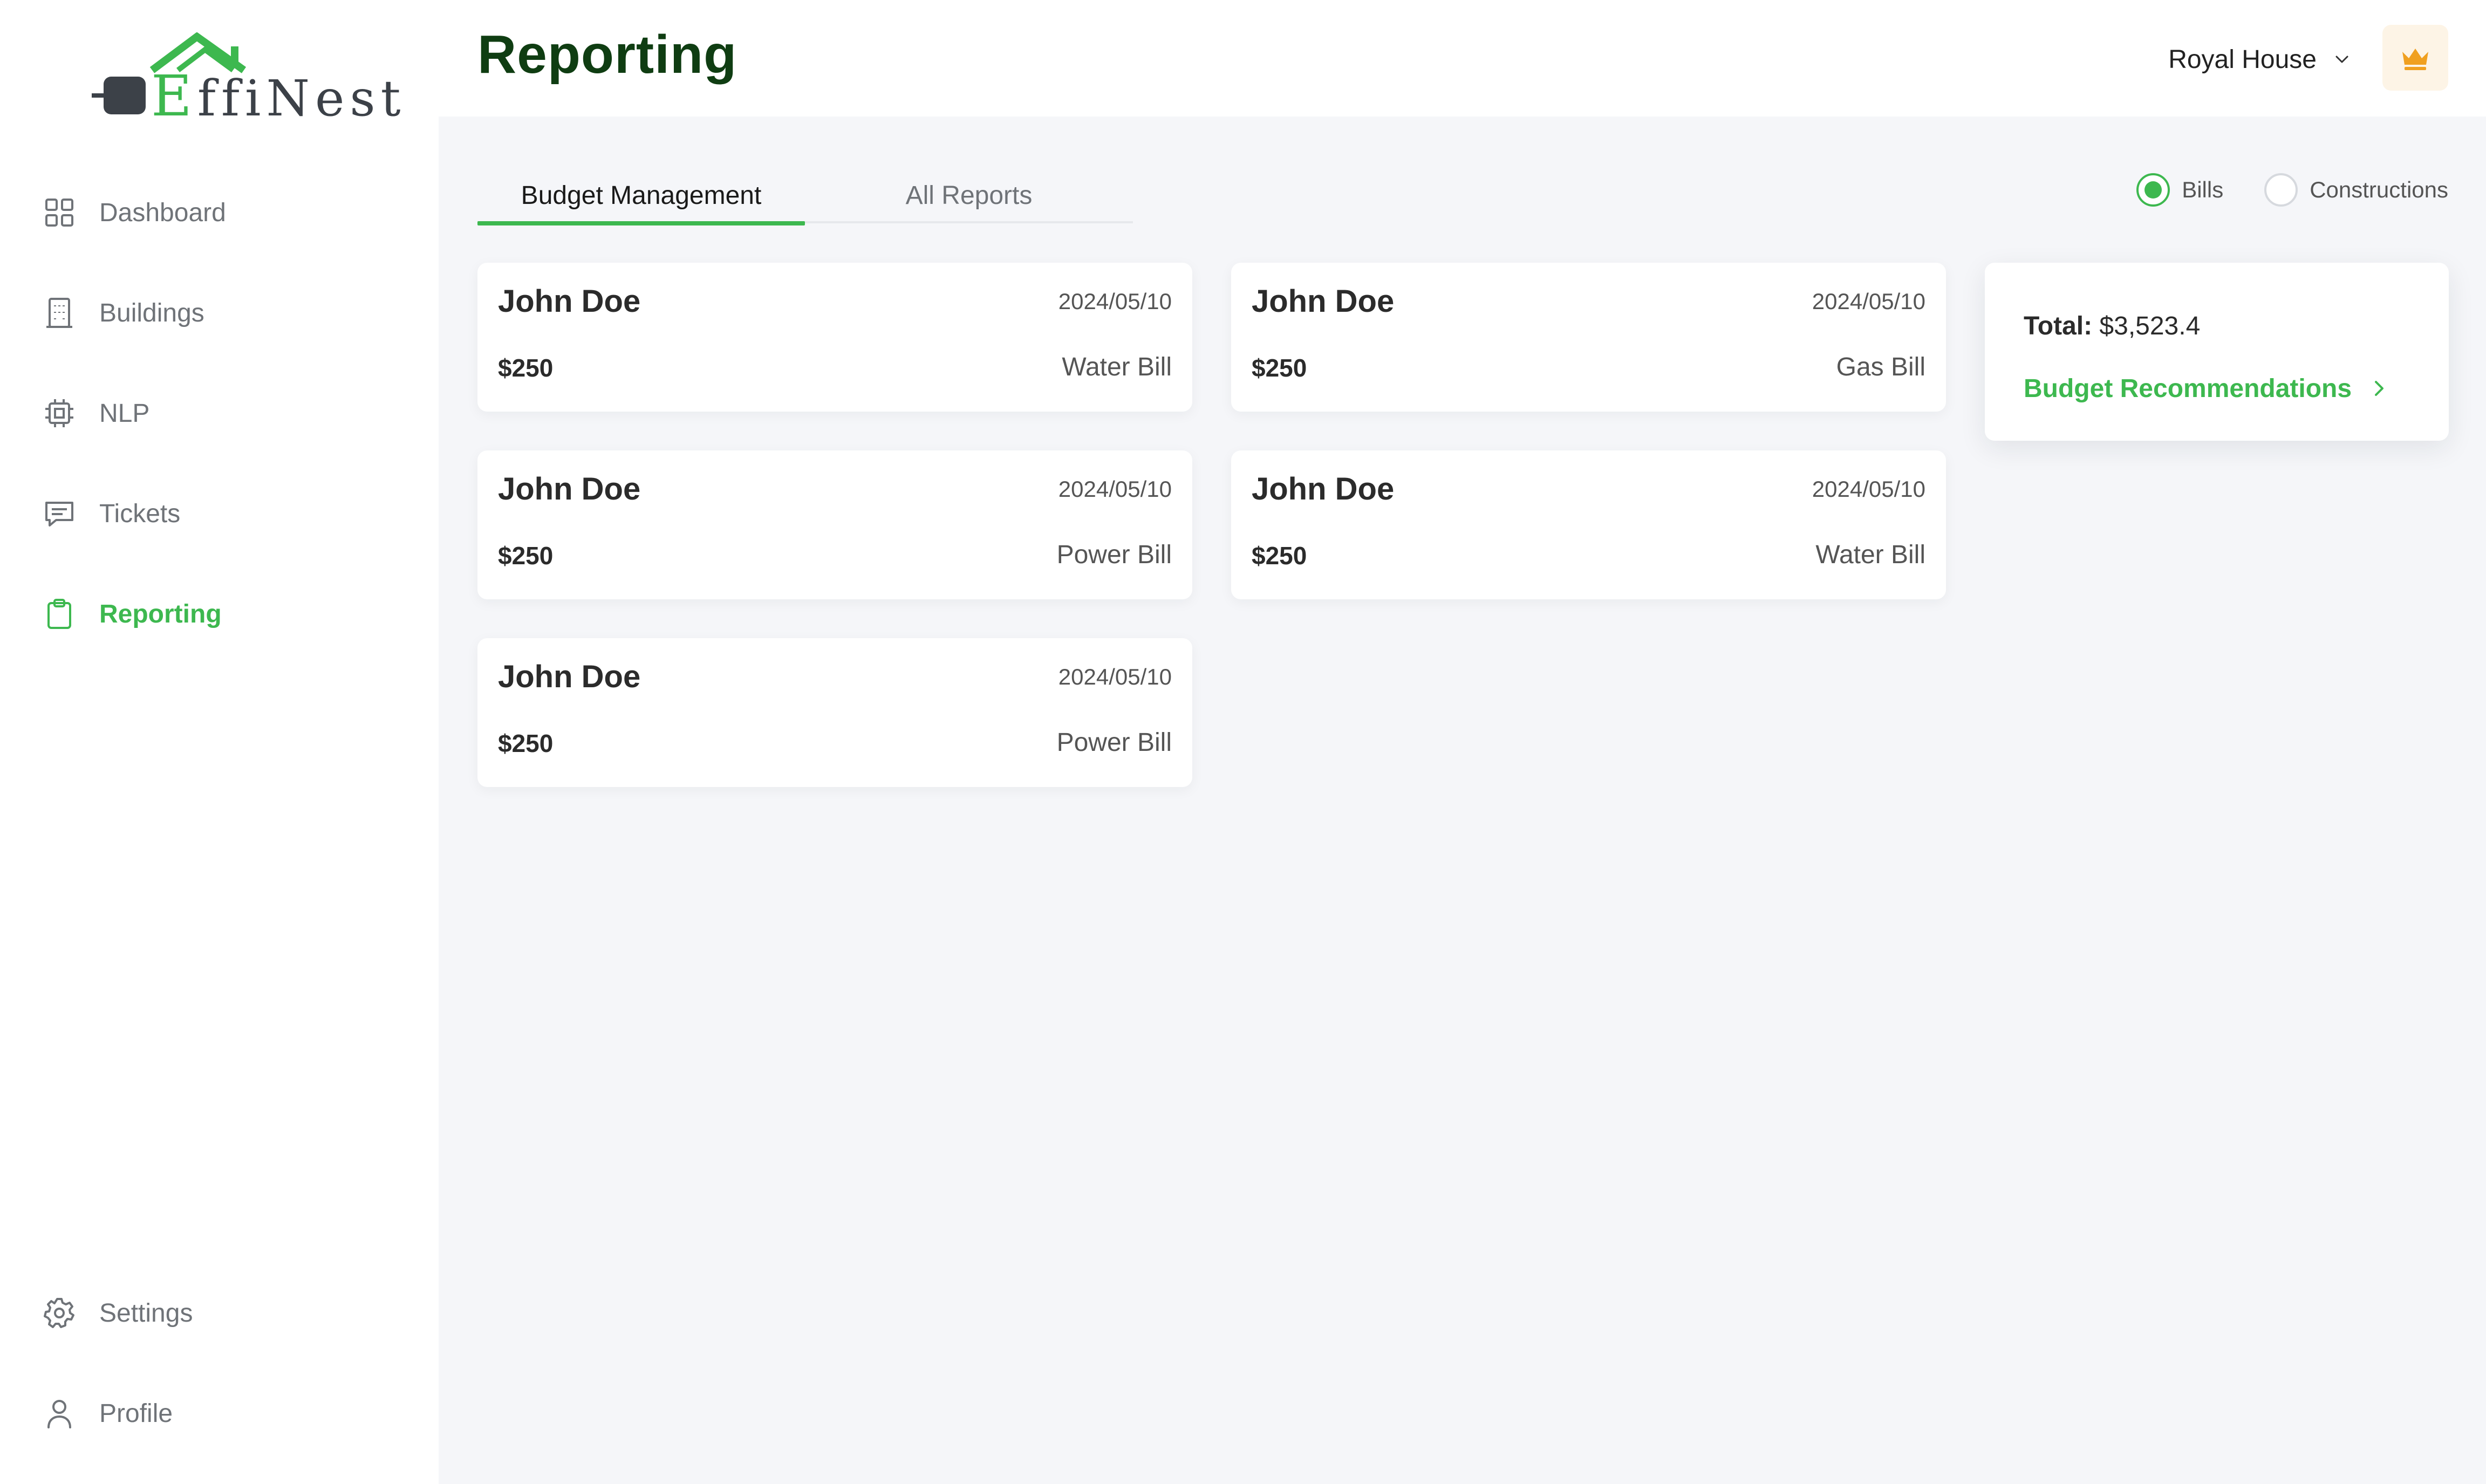  What do you see at coordinates (59, 513) in the screenshot?
I see `message-icon` at bounding box center [59, 513].